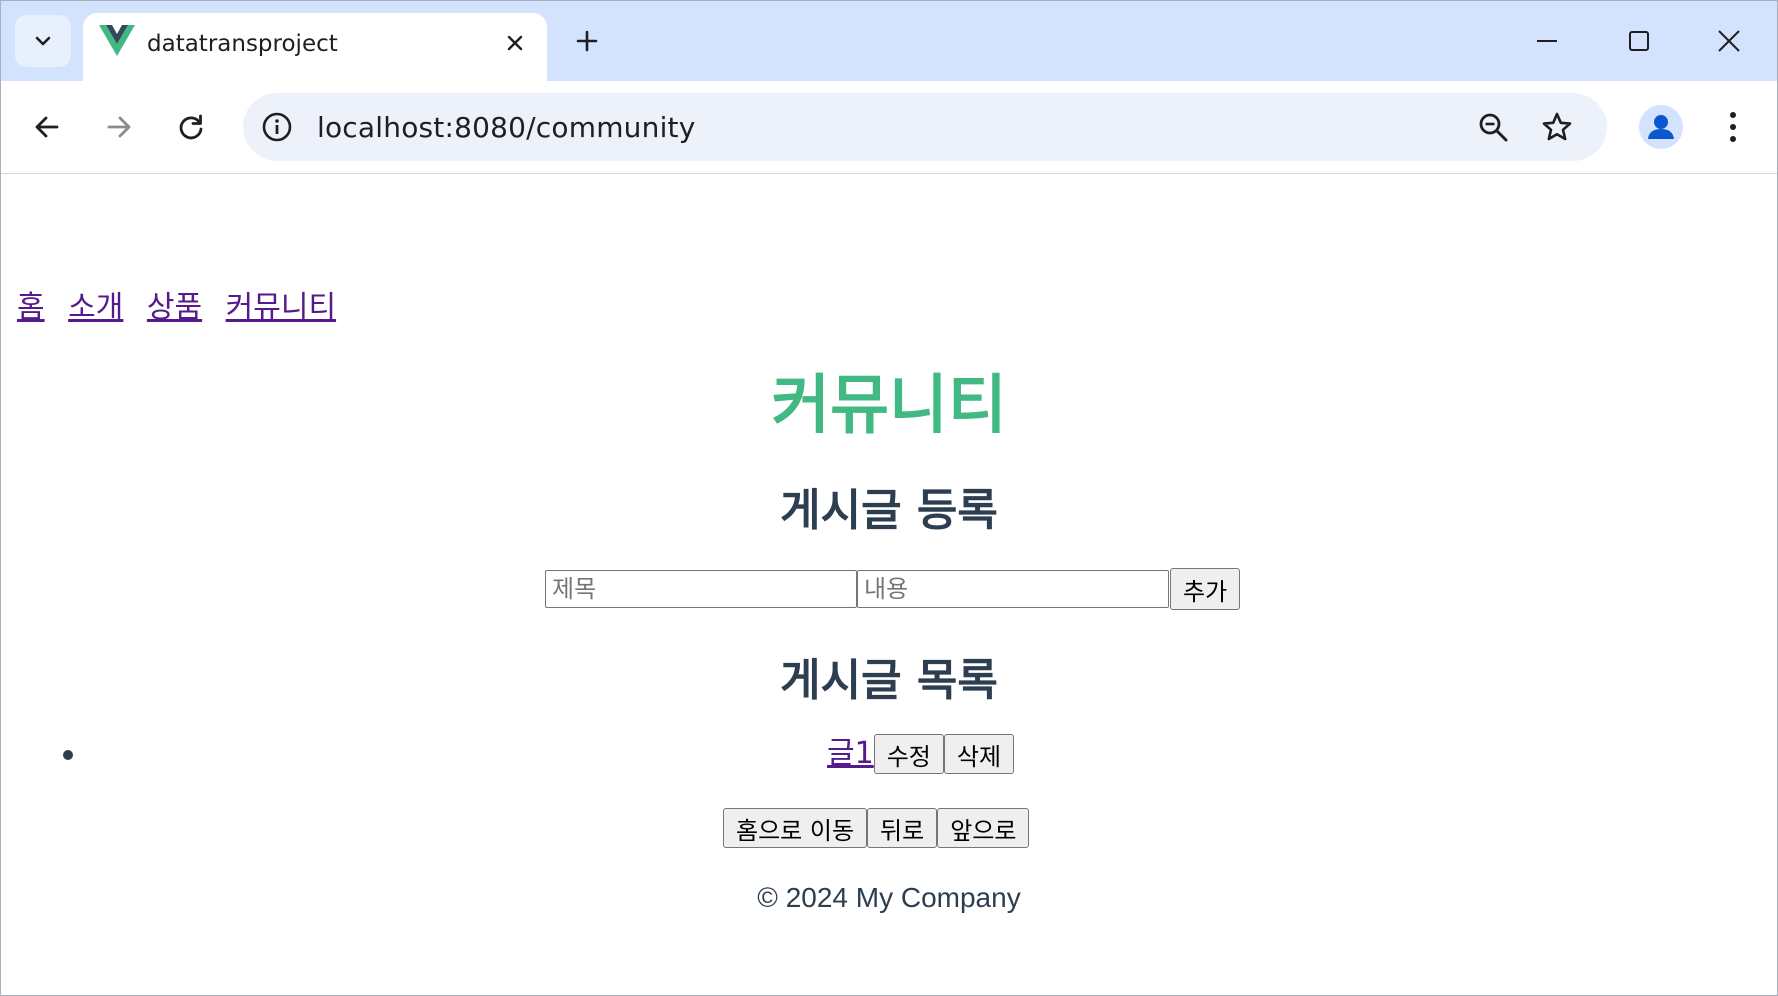 The image size is (1778, 996). What do you see at coordinates (908, 754) in the screenshot?
I see `edit-button: 수정` at bounding box center [908, 754].